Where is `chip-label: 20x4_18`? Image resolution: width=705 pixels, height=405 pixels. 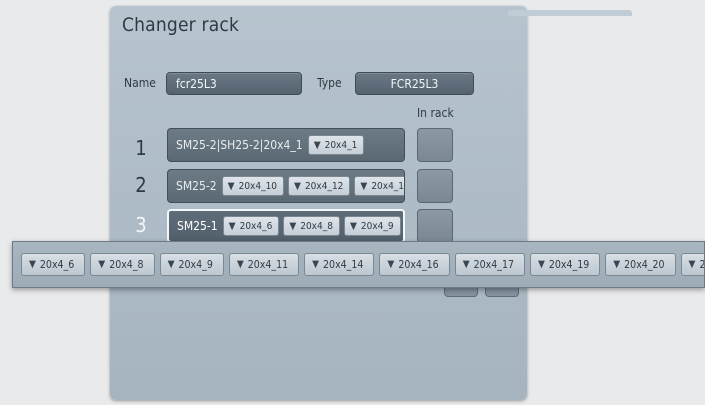 chip-label: 20x4_18 is located at coordinates (388, 186).